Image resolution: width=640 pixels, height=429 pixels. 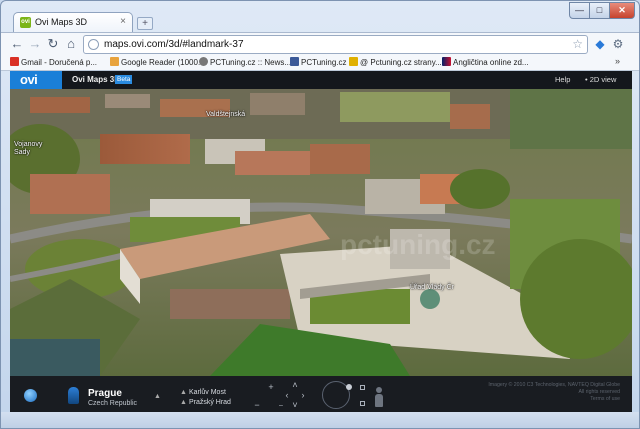 I want to click on beta-badge: Beta, so click(x=124, y=79).